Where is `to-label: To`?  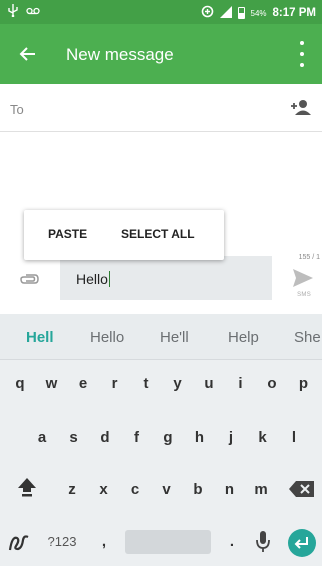 to-label: To is located at coordinates (17, 109).